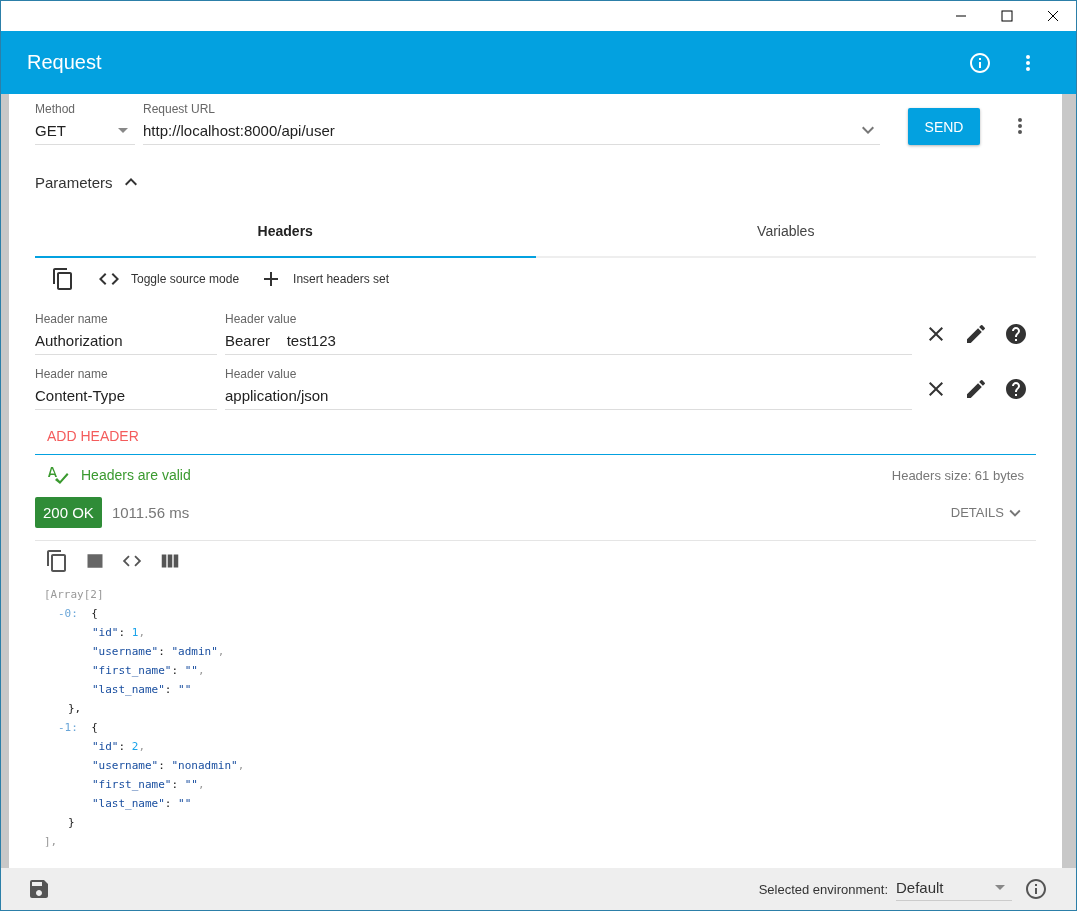  Describe the element at coordinates (51, 842) in the screenshot. I see `json-line: ],` at that location.